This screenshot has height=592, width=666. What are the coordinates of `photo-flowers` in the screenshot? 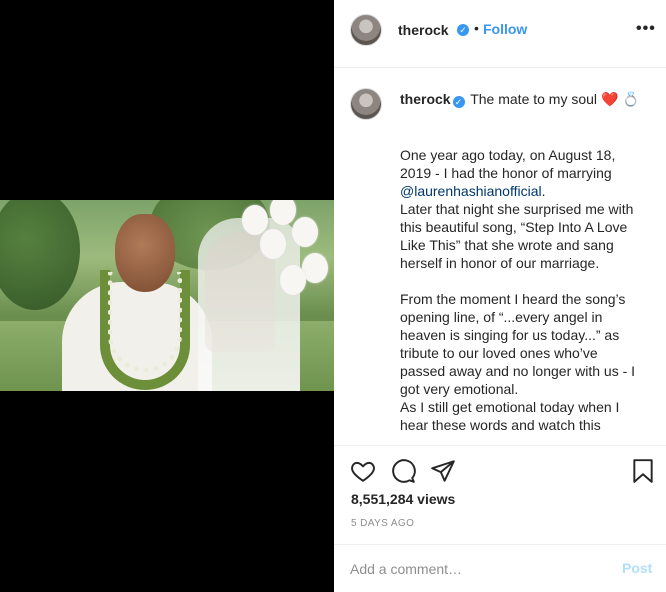 It's located at (282, 252).